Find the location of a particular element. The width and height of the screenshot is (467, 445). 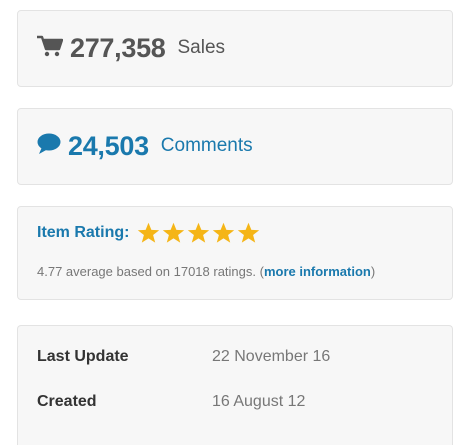

created-label: Created is located at coordinates (67, 401).